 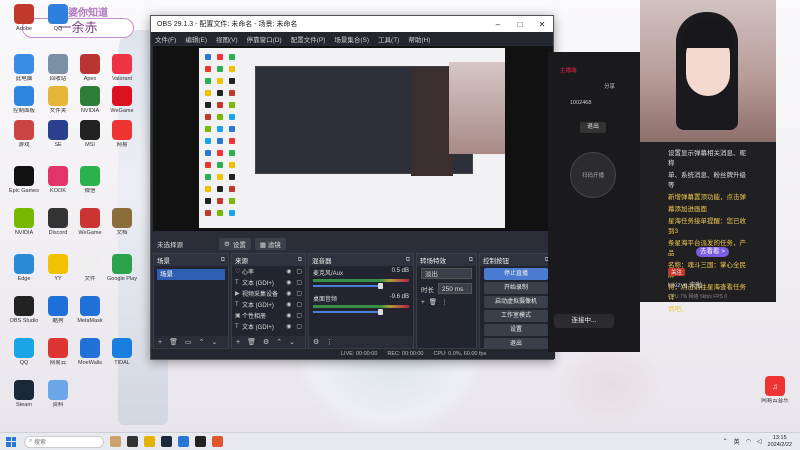 I want to click on source-settings-button: ⚙ 设置, so click(x=235, y=244).